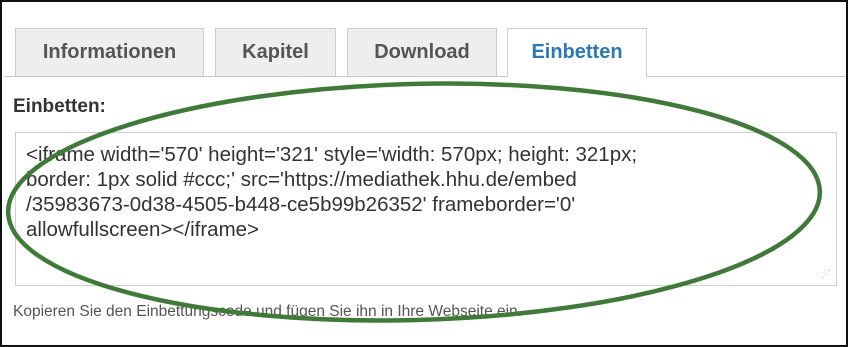 The width and height of the screenshot is (848, 347). Describe the element at coordinates (143, 229) in the screenshot. I see `embed-code-line: allowfullscreen></iframe>` at that location.